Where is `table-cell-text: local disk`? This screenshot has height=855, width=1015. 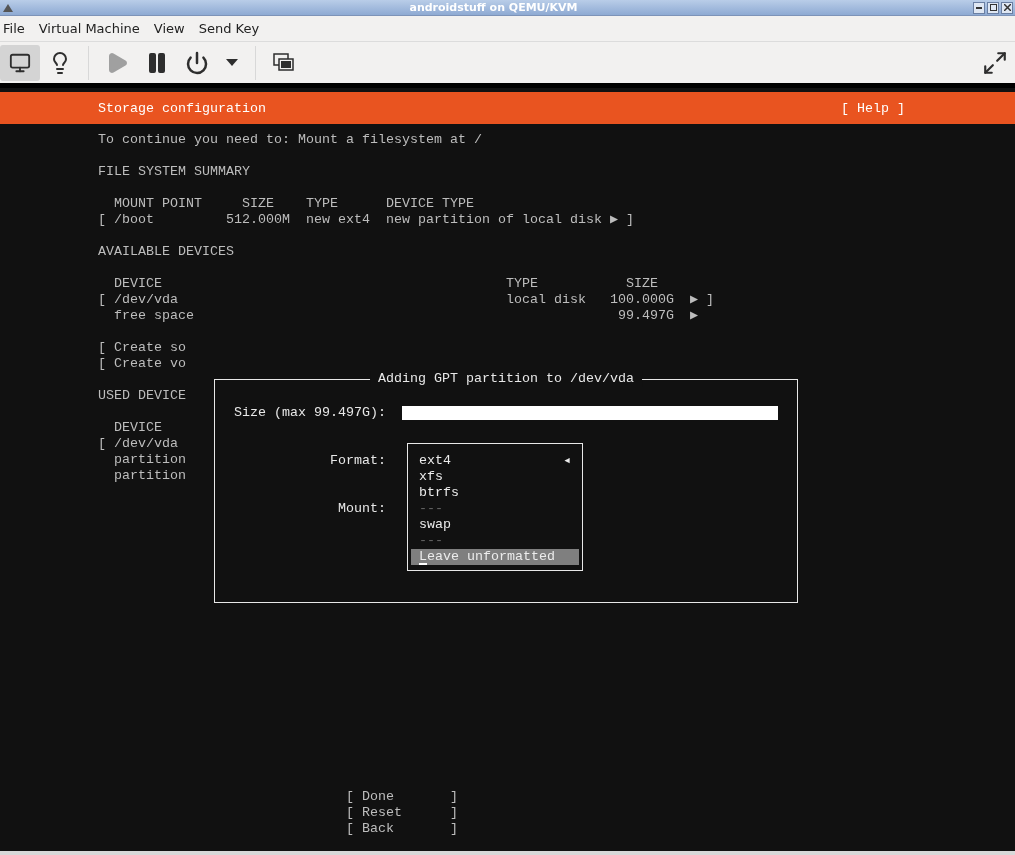
table-cell-text: local disk is located at coordinates (546, 300).